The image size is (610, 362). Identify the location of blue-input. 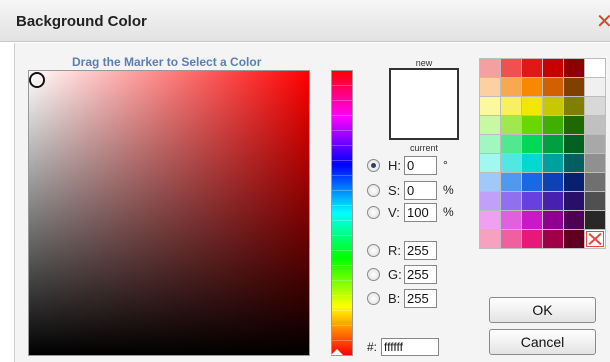
(420, 298).